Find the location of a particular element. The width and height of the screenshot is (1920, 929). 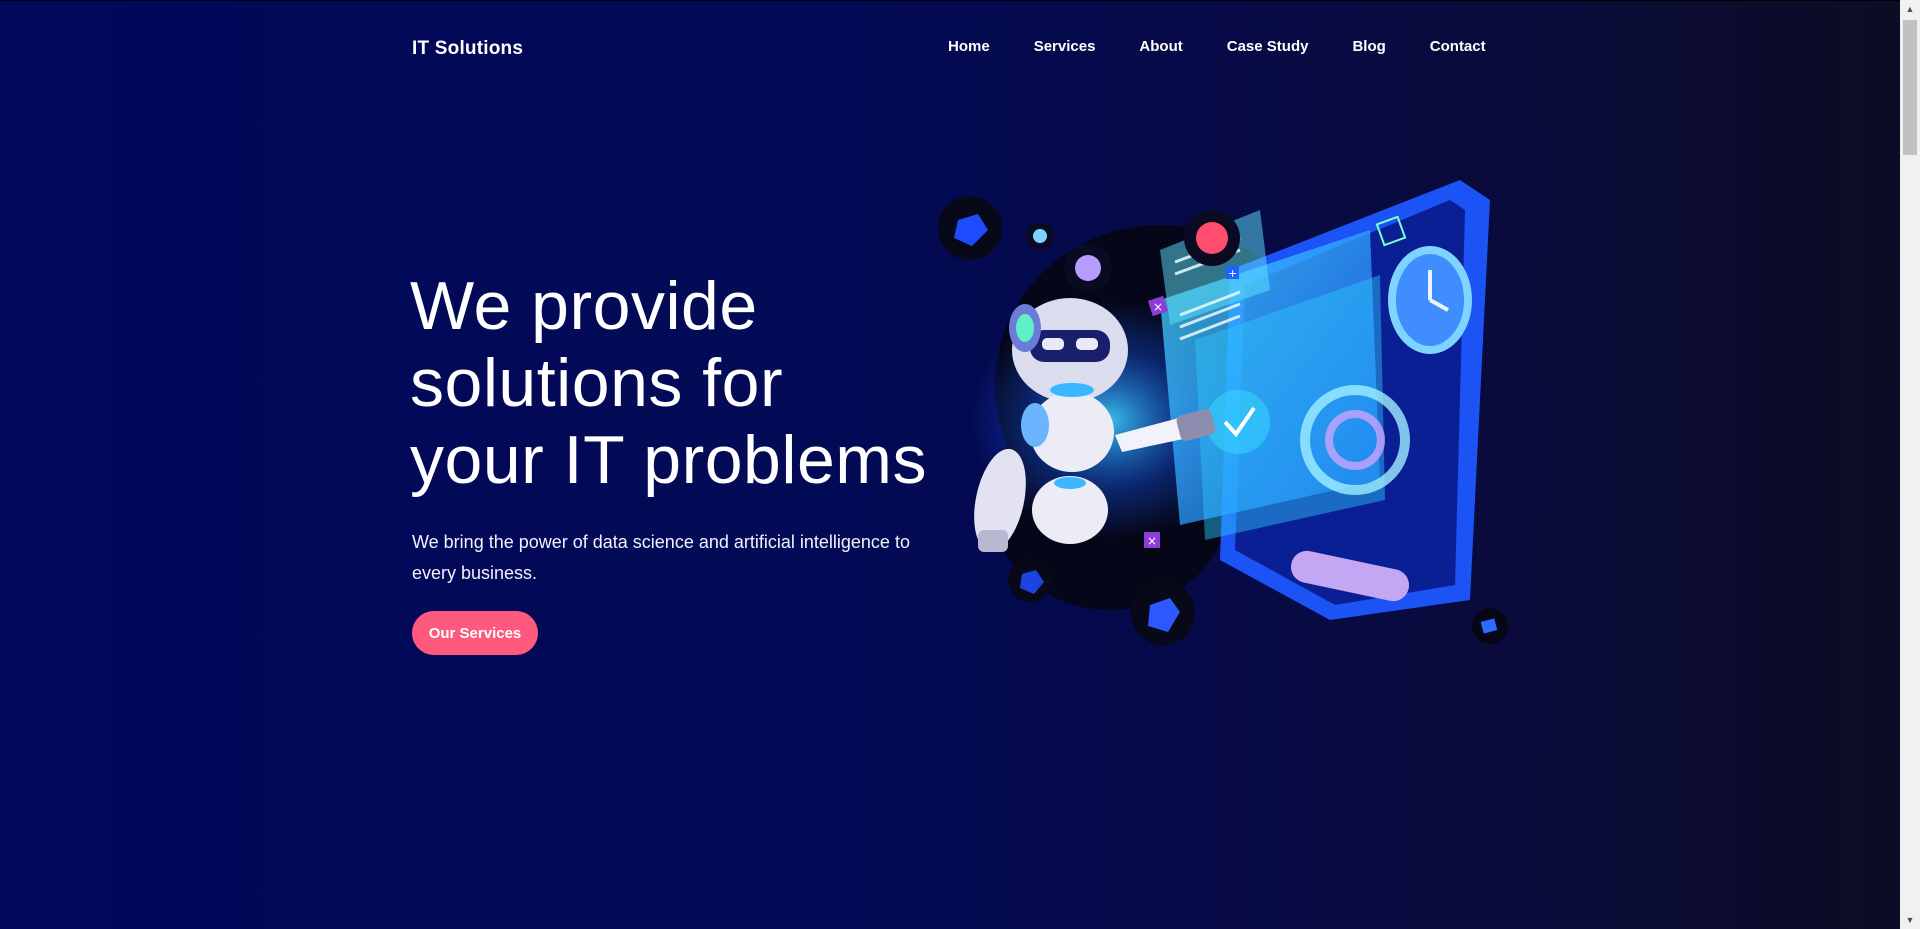

nav-services: Services is located at coordinates (1065, 46).